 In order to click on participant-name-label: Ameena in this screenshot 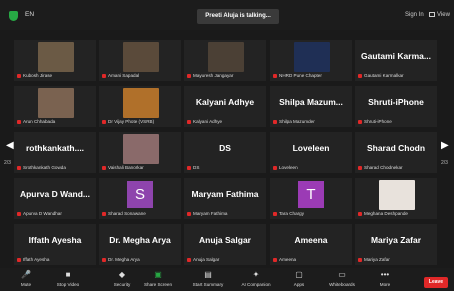, I will do `click(284, 259)`.